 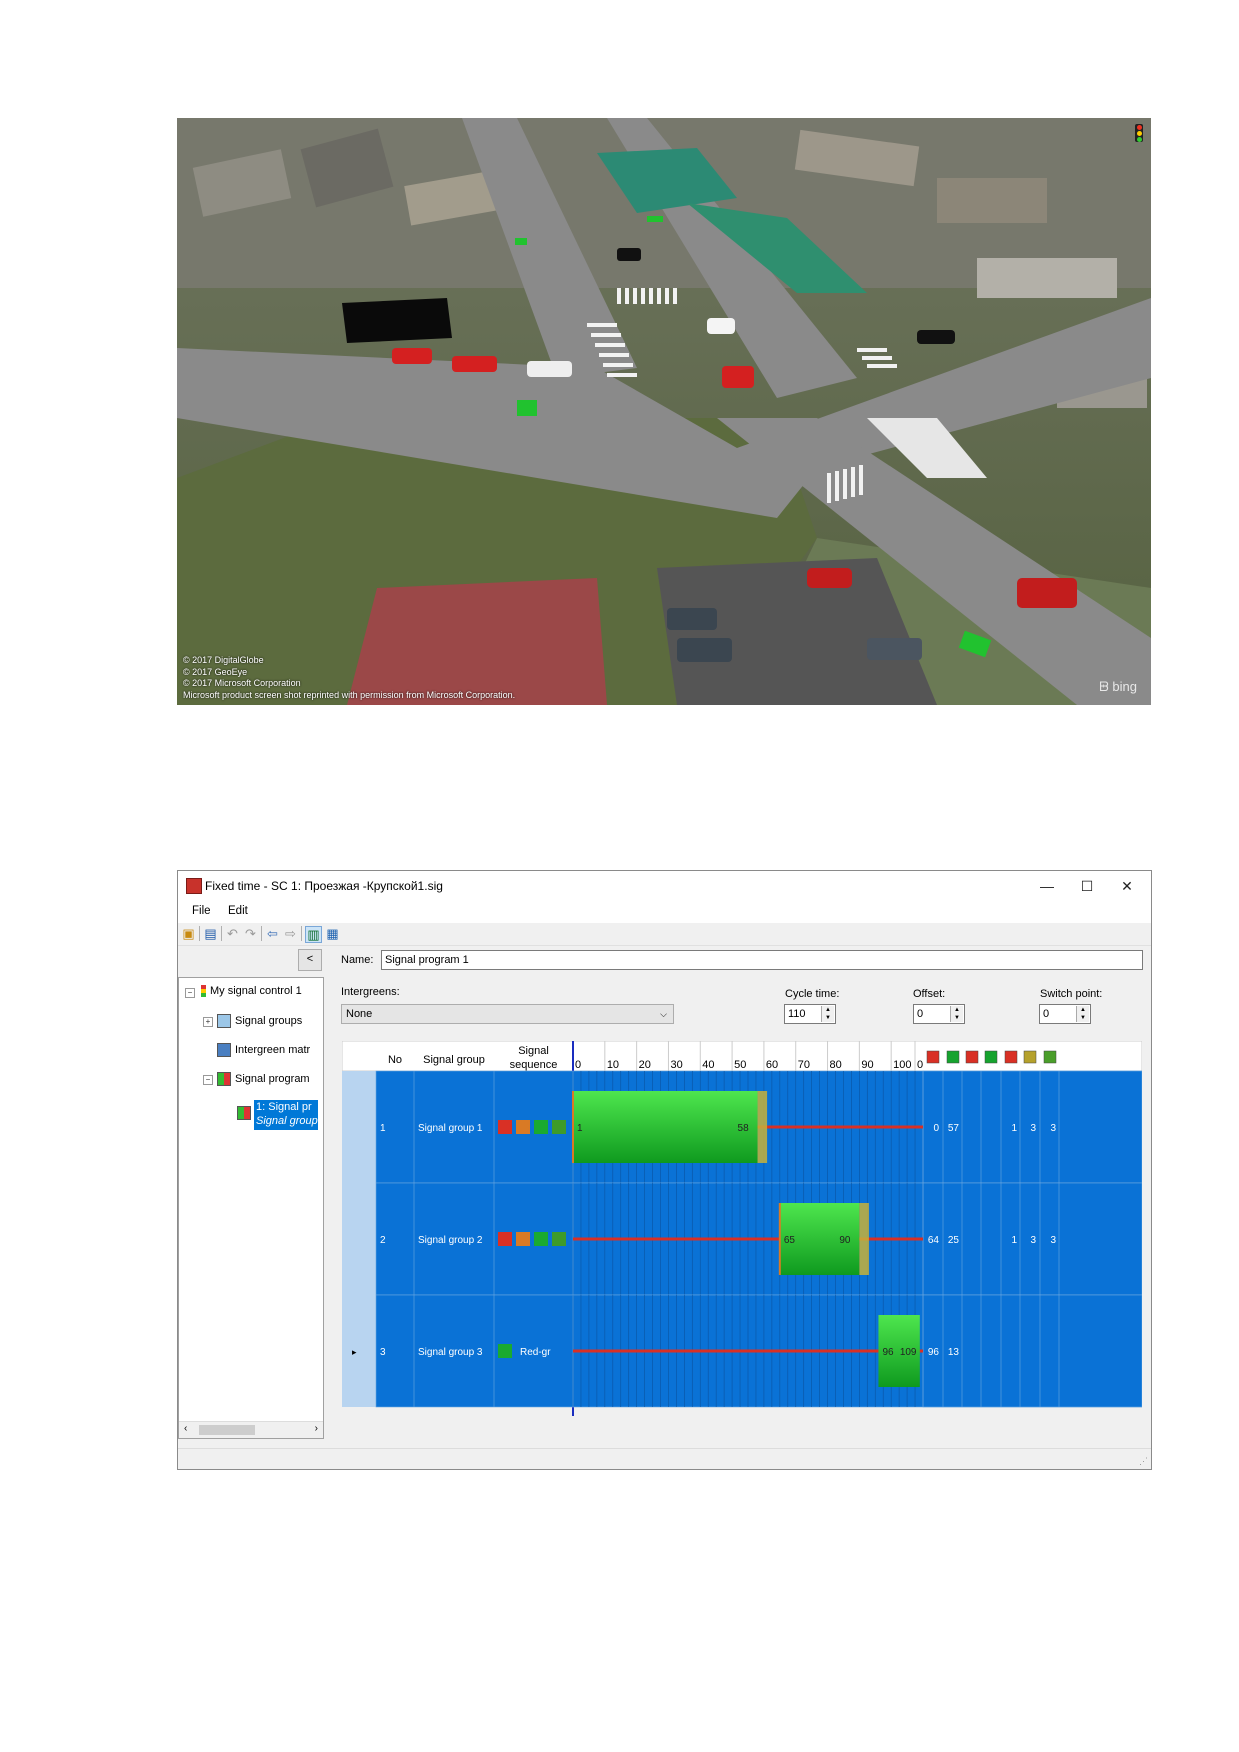 I want to click on cycle-time-label: Cycle time:, so click(x=812, y=994).